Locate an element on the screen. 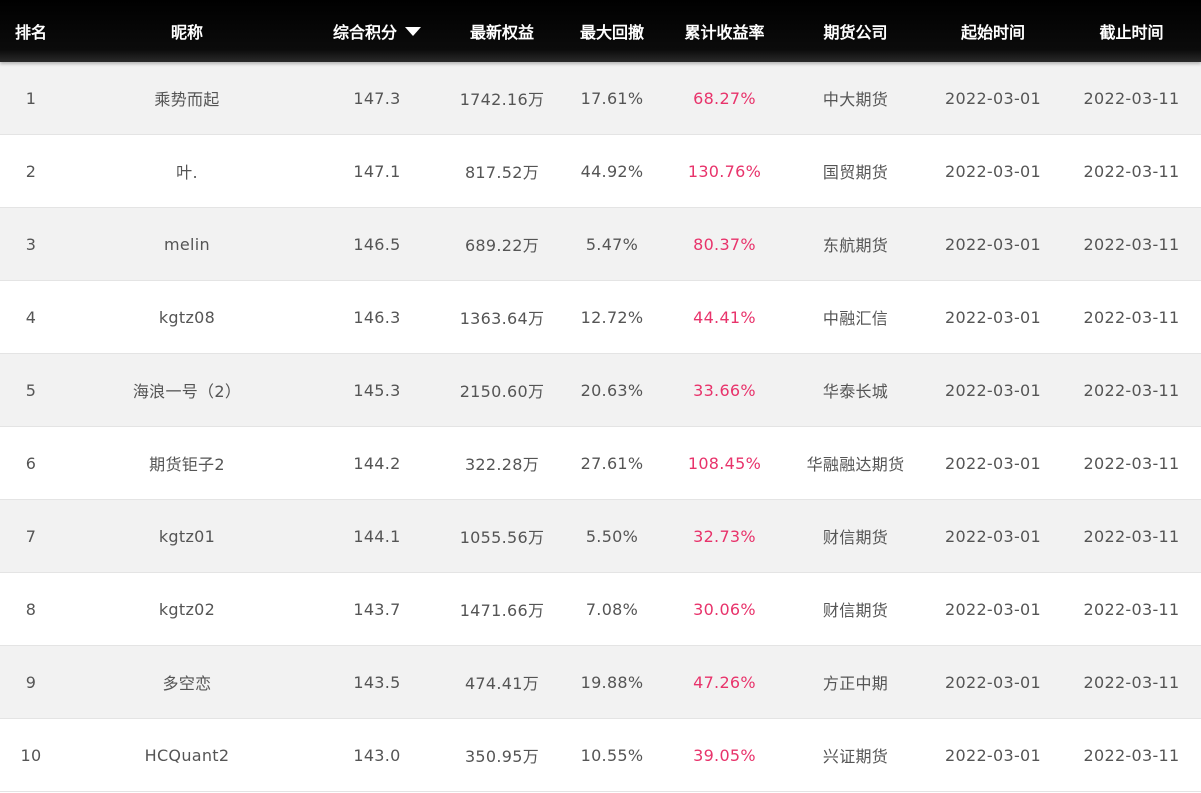 The width and height of the screenshot is (1201, 793). company-cell: 中大期货 is located at coordinates (855, 99).